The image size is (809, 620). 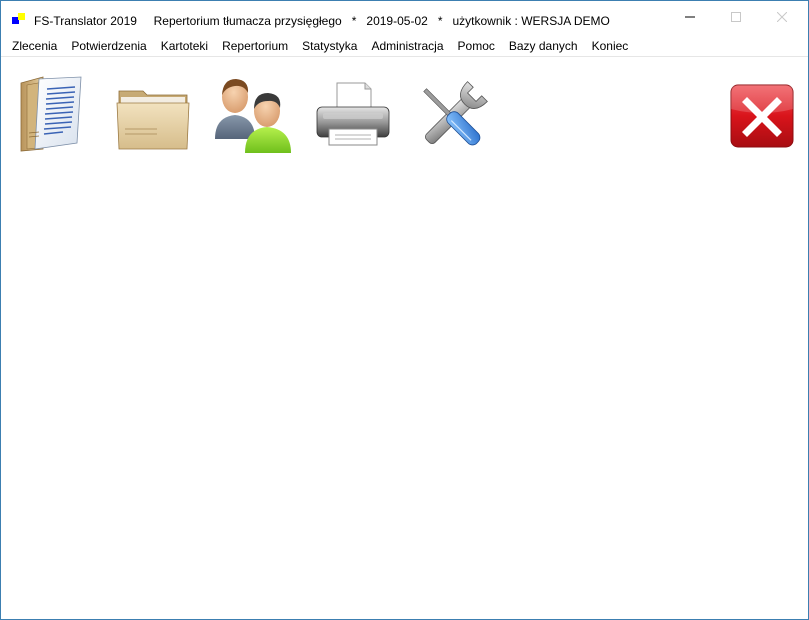 What do you see at coordinates (18, 19) in the screenshot?
I see `app-logo-icon` at bounding box center [18, 19].